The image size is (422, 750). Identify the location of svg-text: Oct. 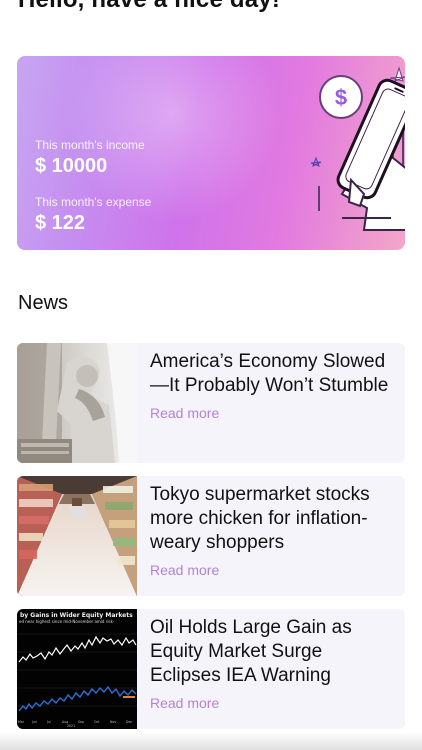
(97, 722).